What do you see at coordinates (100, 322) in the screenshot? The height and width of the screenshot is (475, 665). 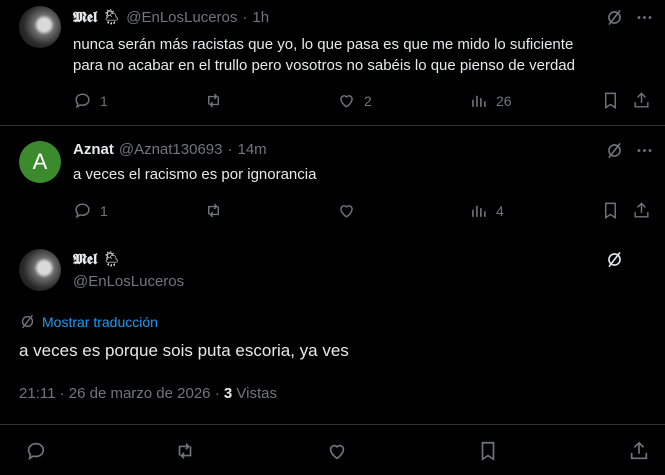 I see `translate-label: Mostrar traducción` at bounding box center [100, 322].